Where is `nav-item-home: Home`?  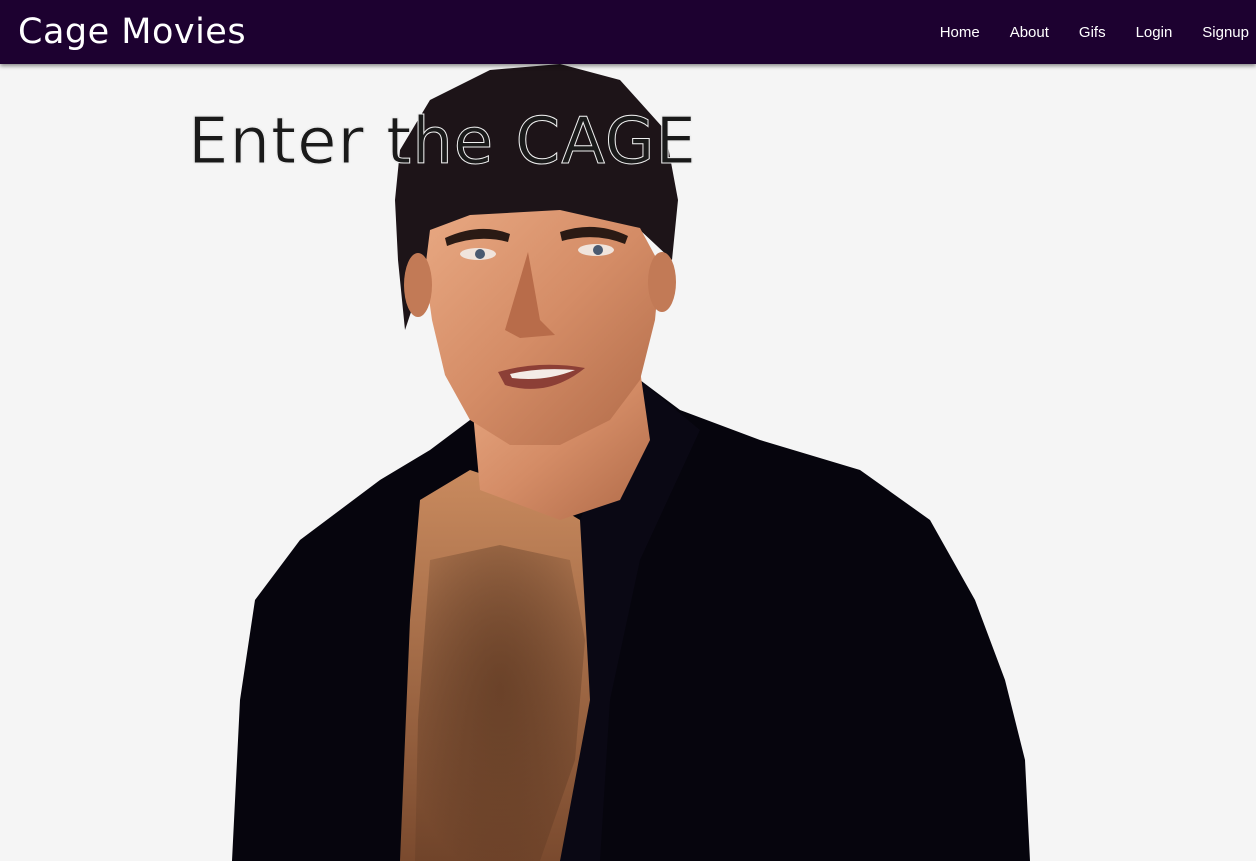
nav-item-home: Home is located at coordinates (945, 32).